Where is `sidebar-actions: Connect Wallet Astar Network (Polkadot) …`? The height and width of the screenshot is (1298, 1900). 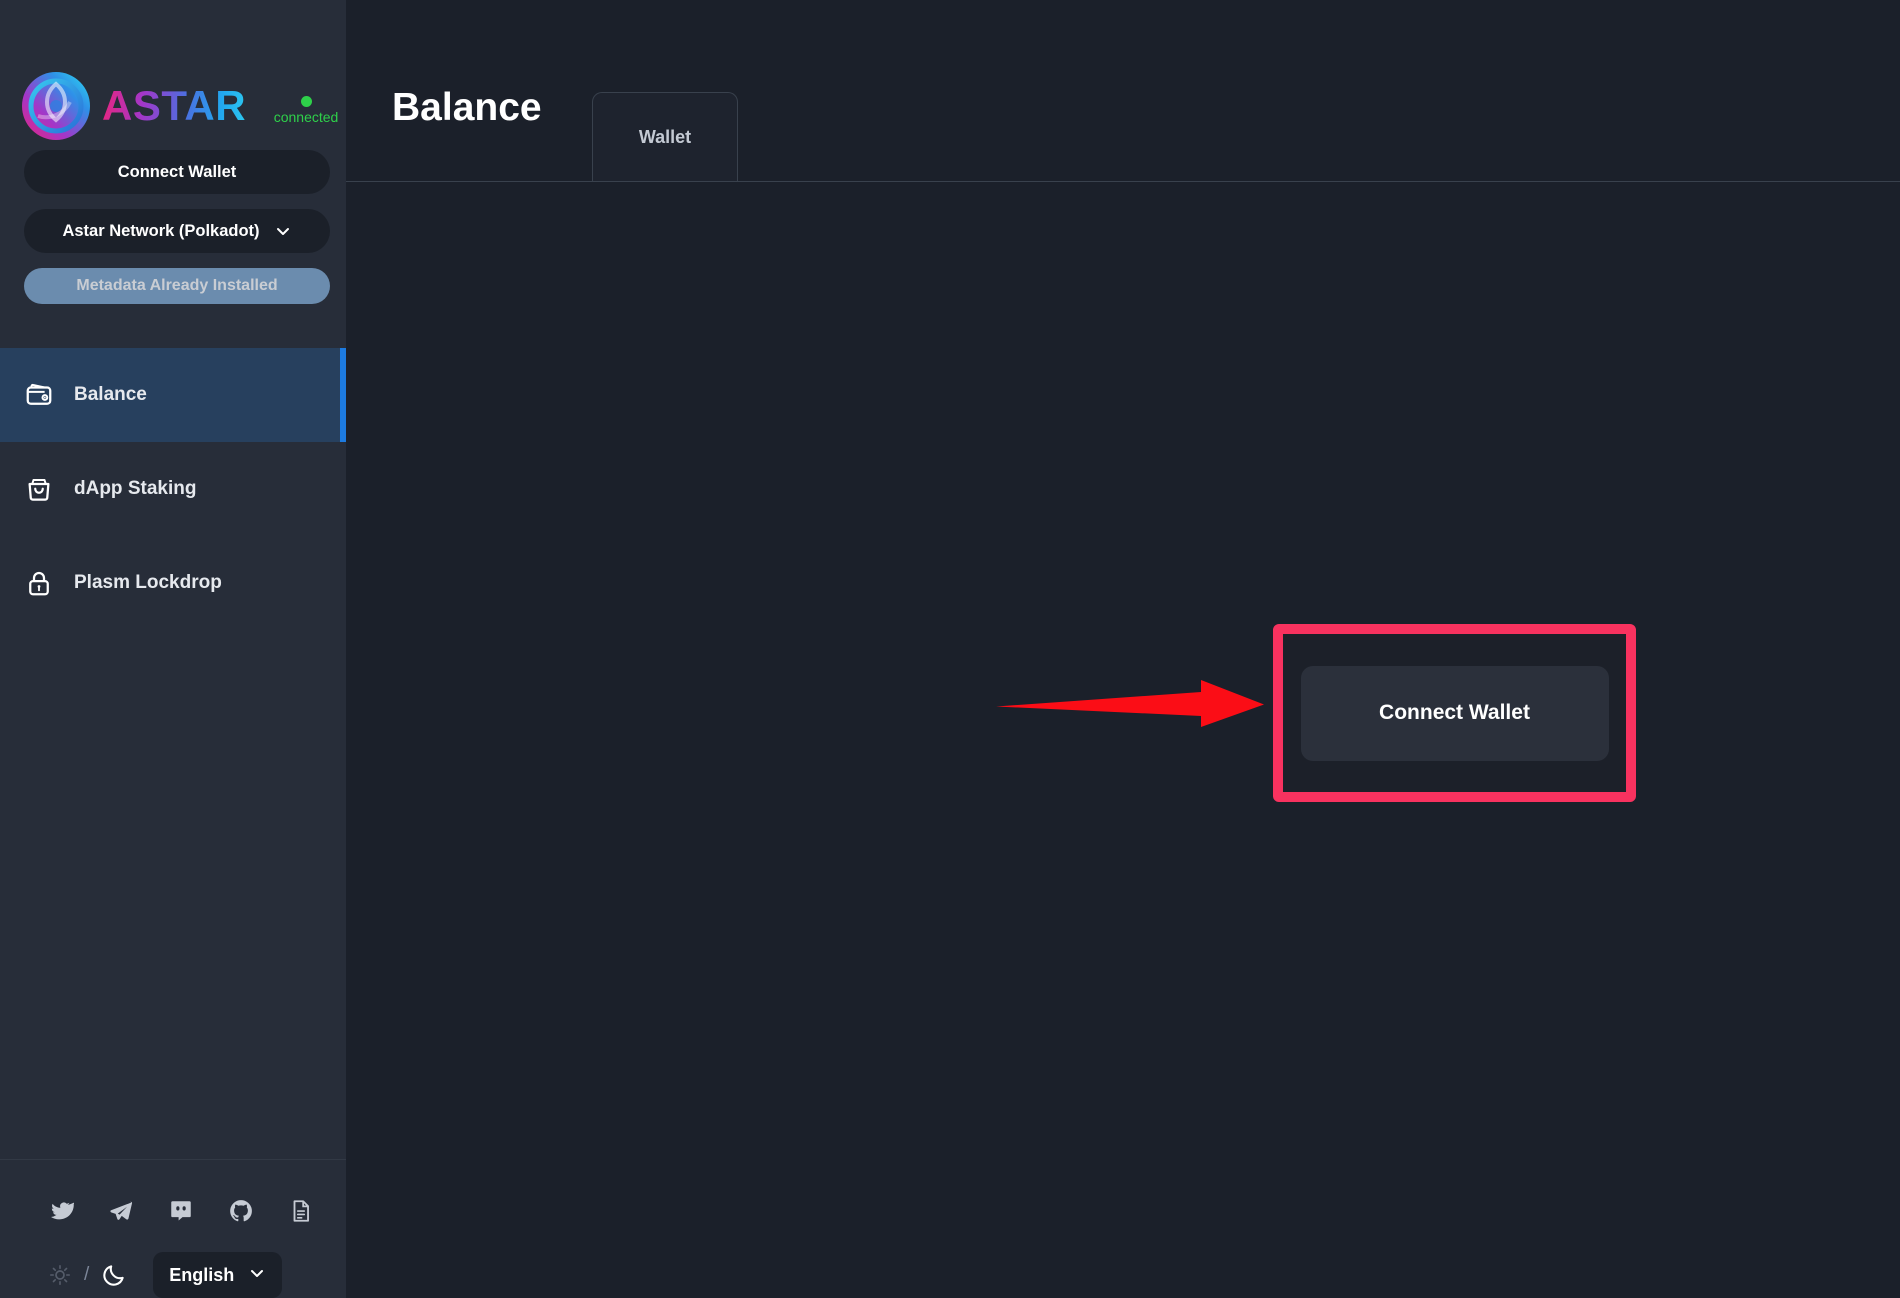 sidebar-actions: Connect Wallet Astar Network (Polkadot) … is located at coordinates (173, 227).